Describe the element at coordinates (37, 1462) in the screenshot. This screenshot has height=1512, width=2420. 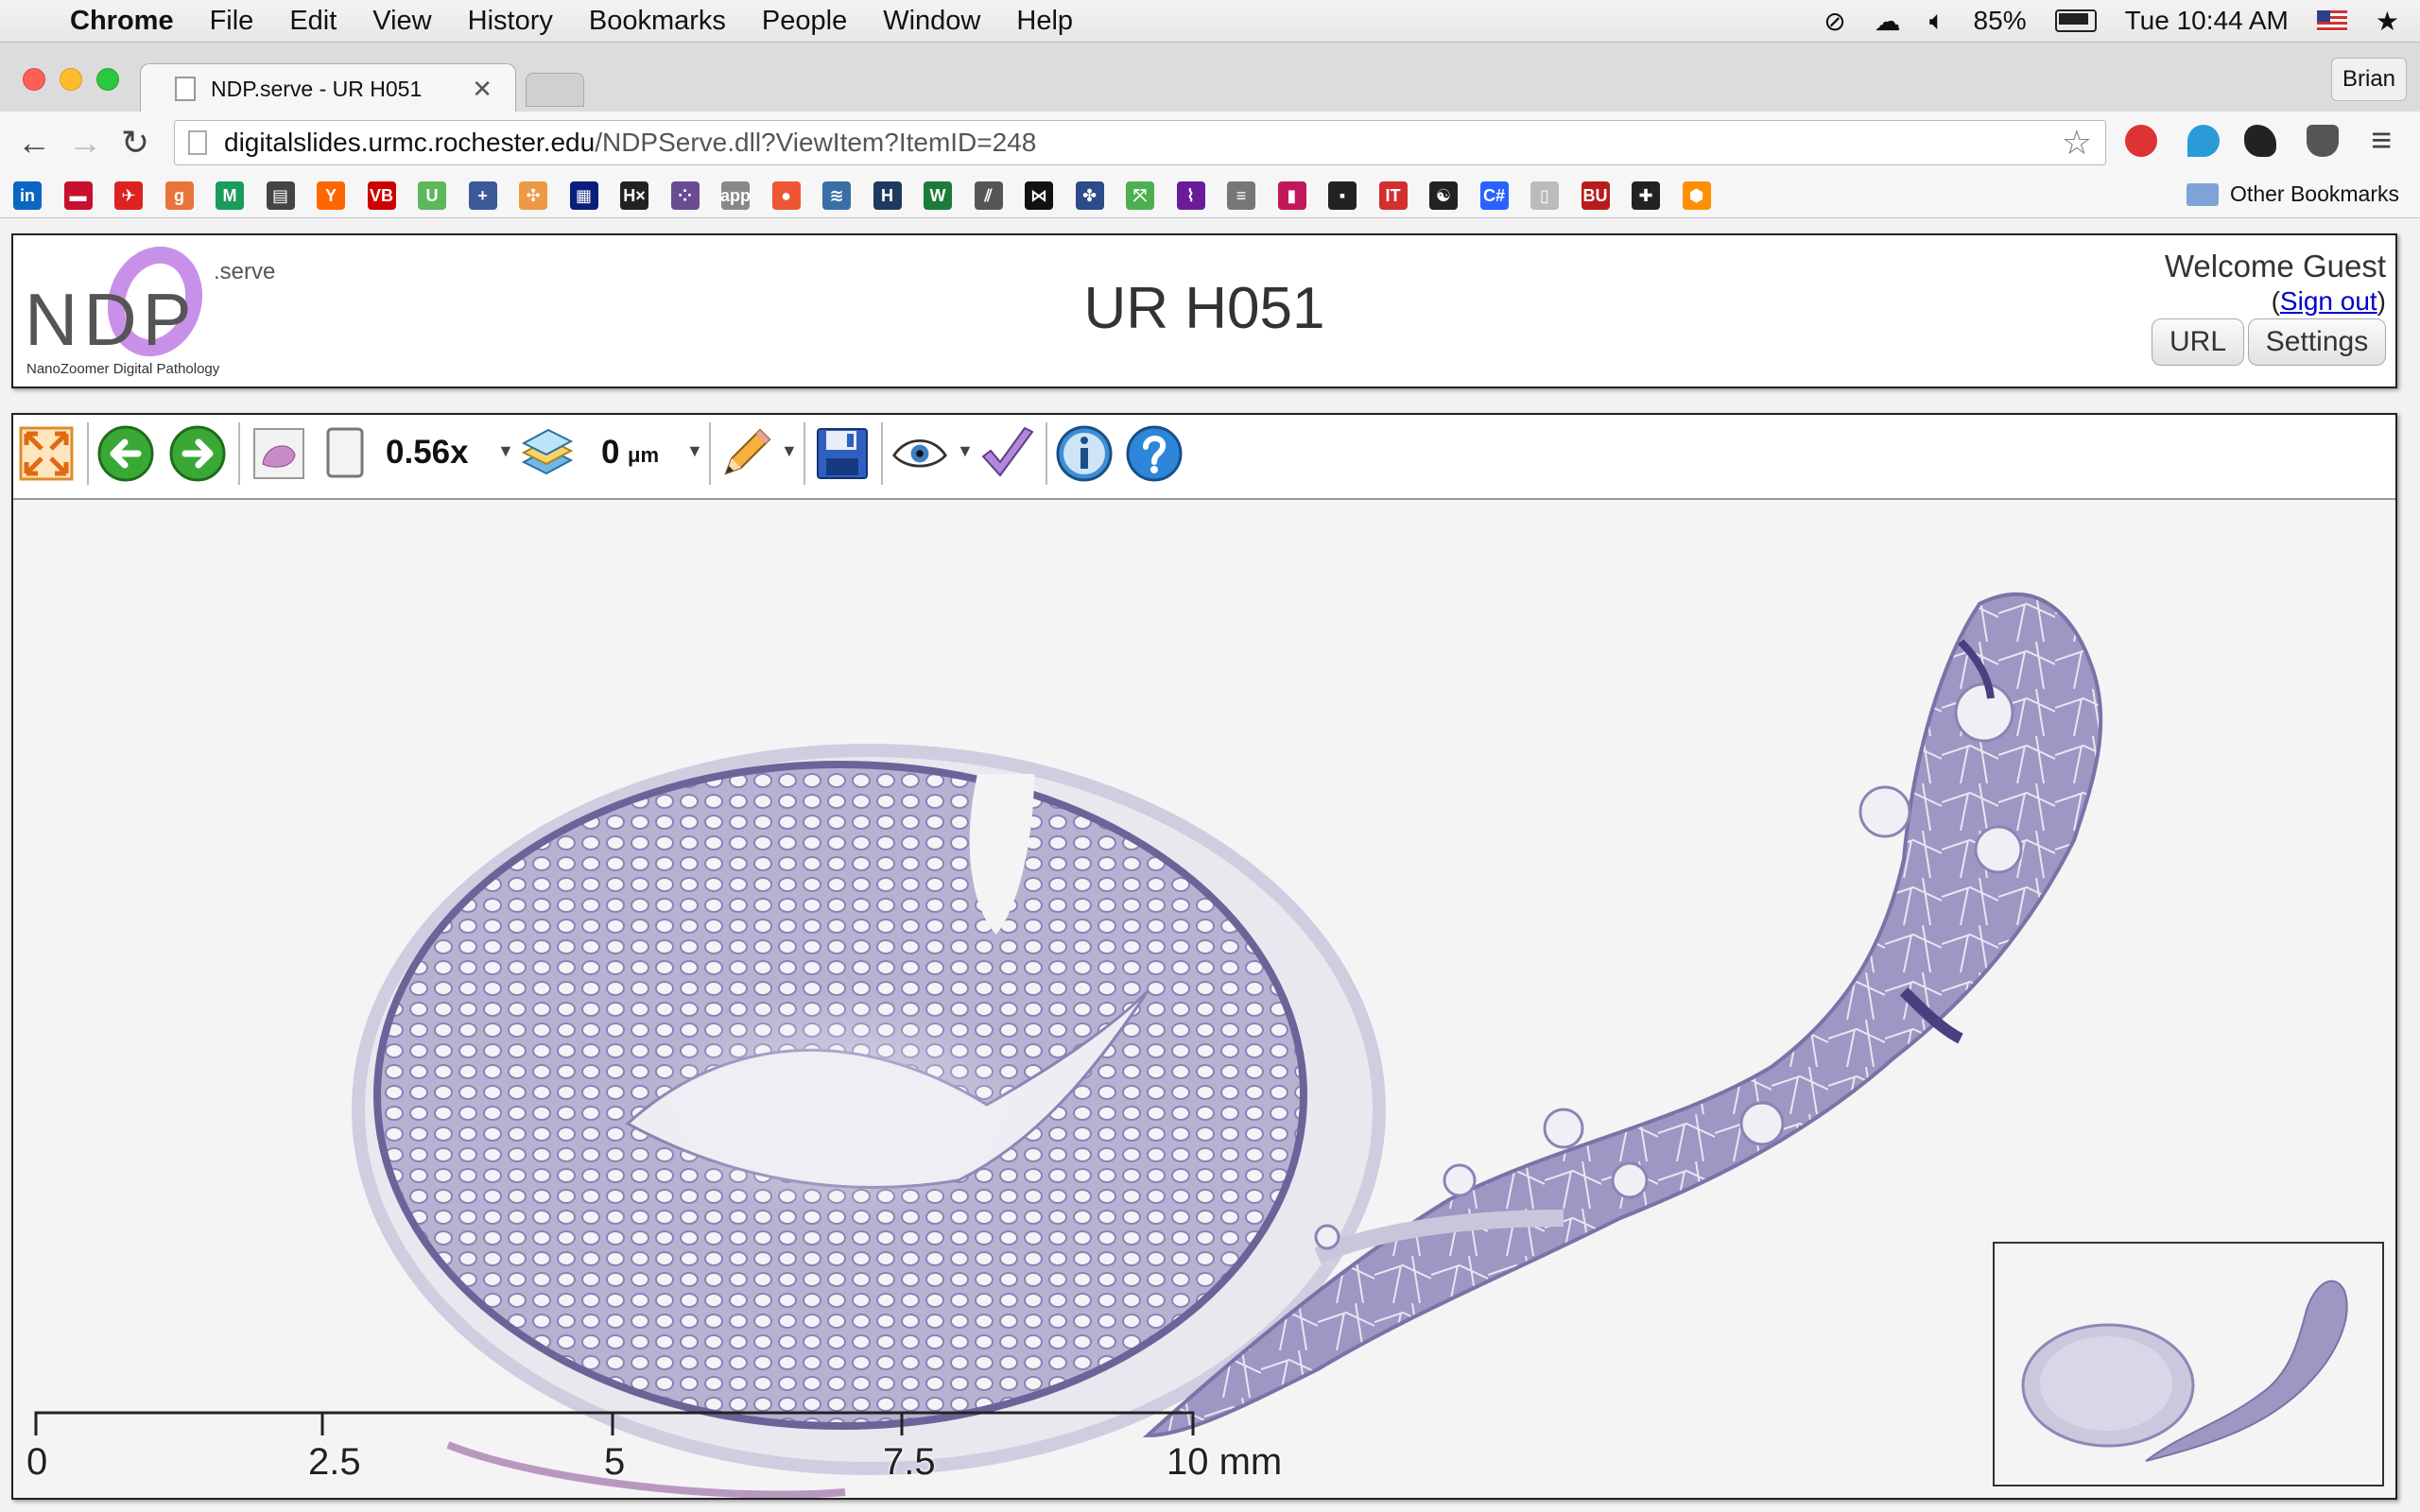
I see `scale-label-0: 0` at that location.